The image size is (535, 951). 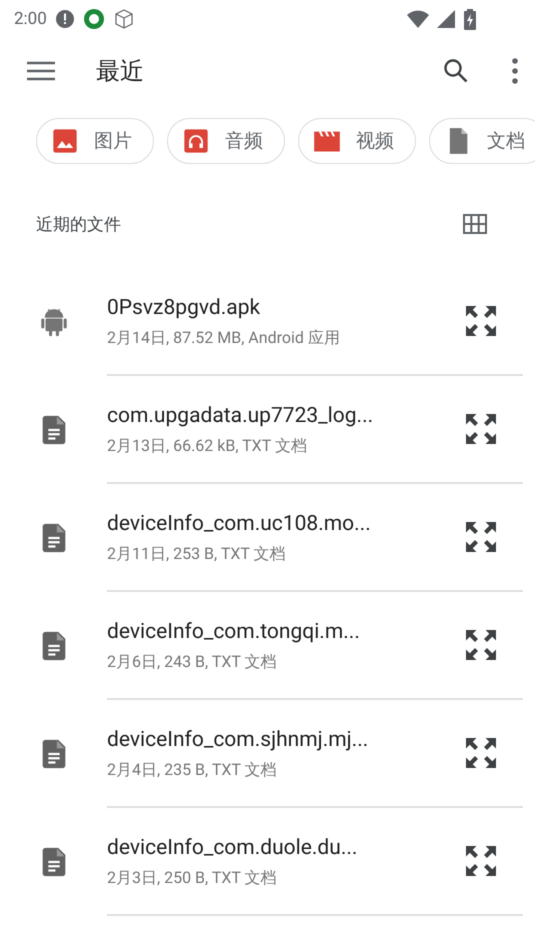 What do you see at coordinates (192, 878) in the screenshot?
I see `file-details: 2月3日, 250 B, TXT 文档` at bounding box center [192, 878].